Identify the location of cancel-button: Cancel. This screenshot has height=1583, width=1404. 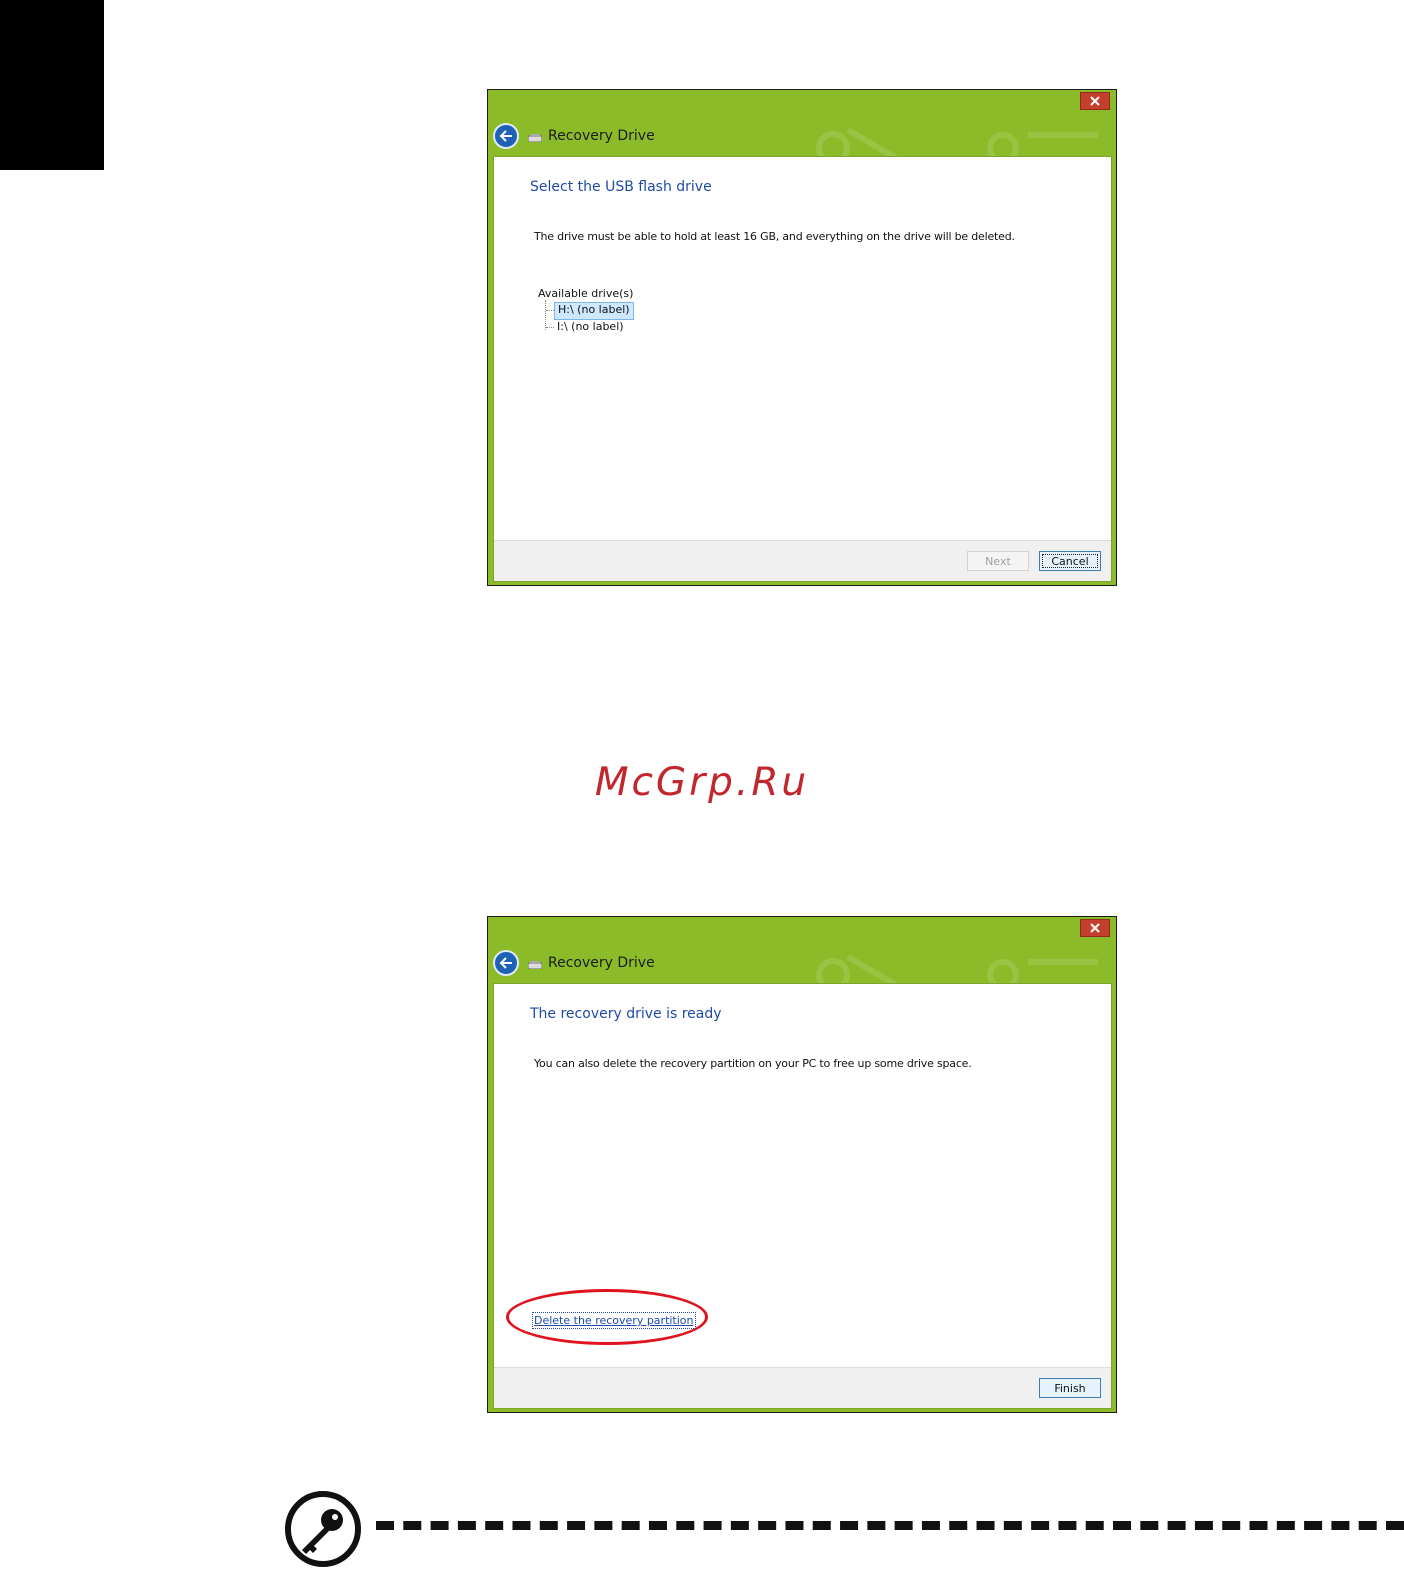
(1070, 561).